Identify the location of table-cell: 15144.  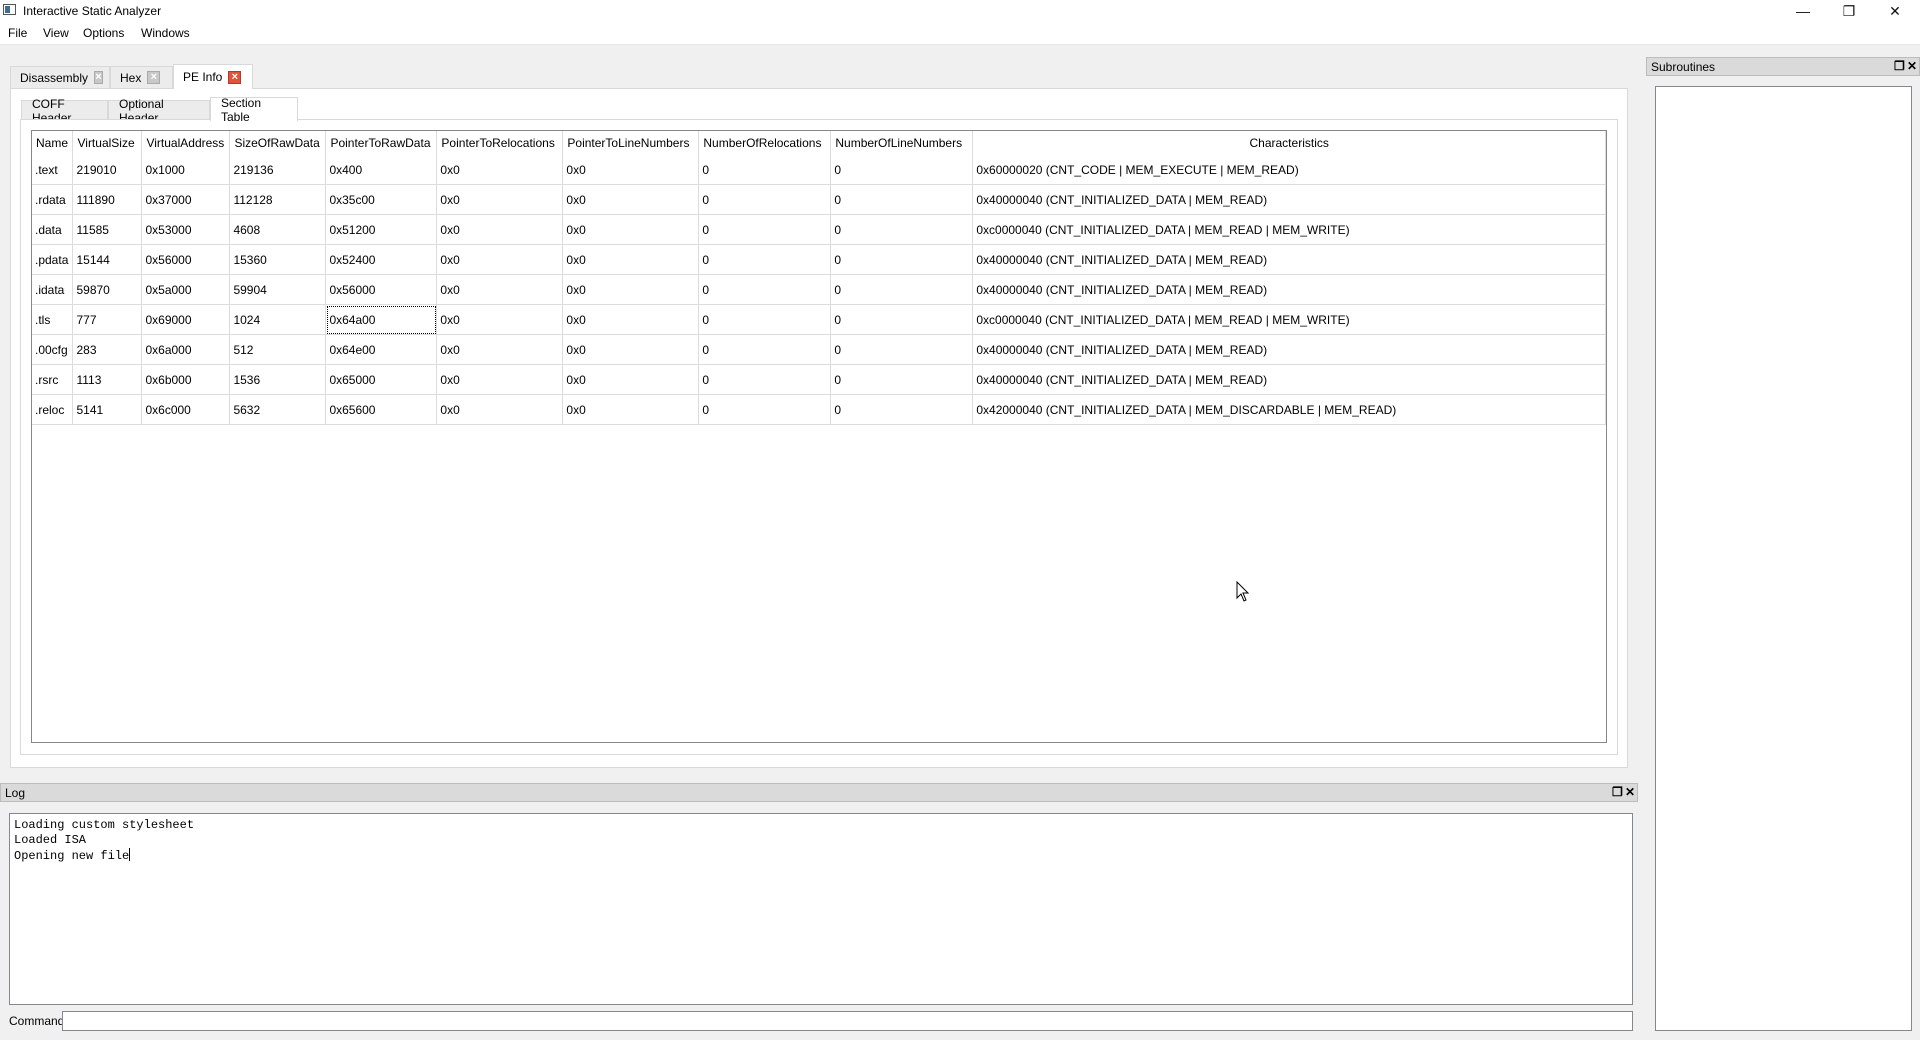
(107, 259).